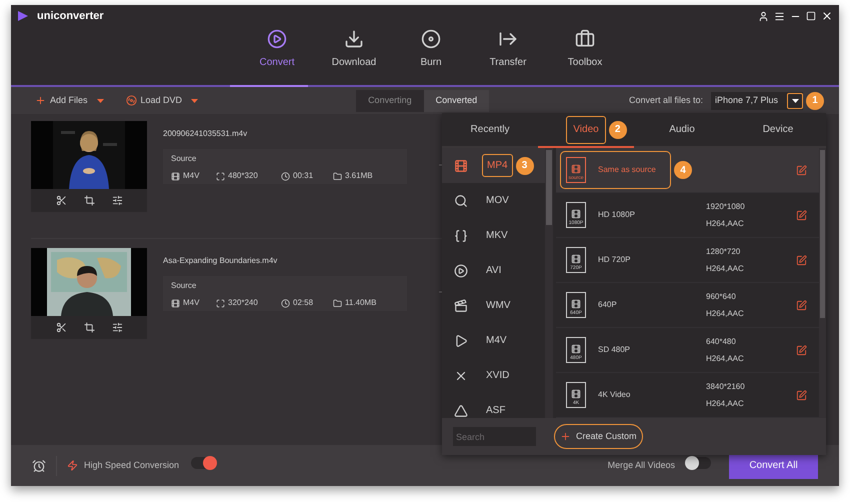  Describe the element at coordinates (162, 101) in the screenshot. I see `load-dvd-button: Load DVD` at that location.